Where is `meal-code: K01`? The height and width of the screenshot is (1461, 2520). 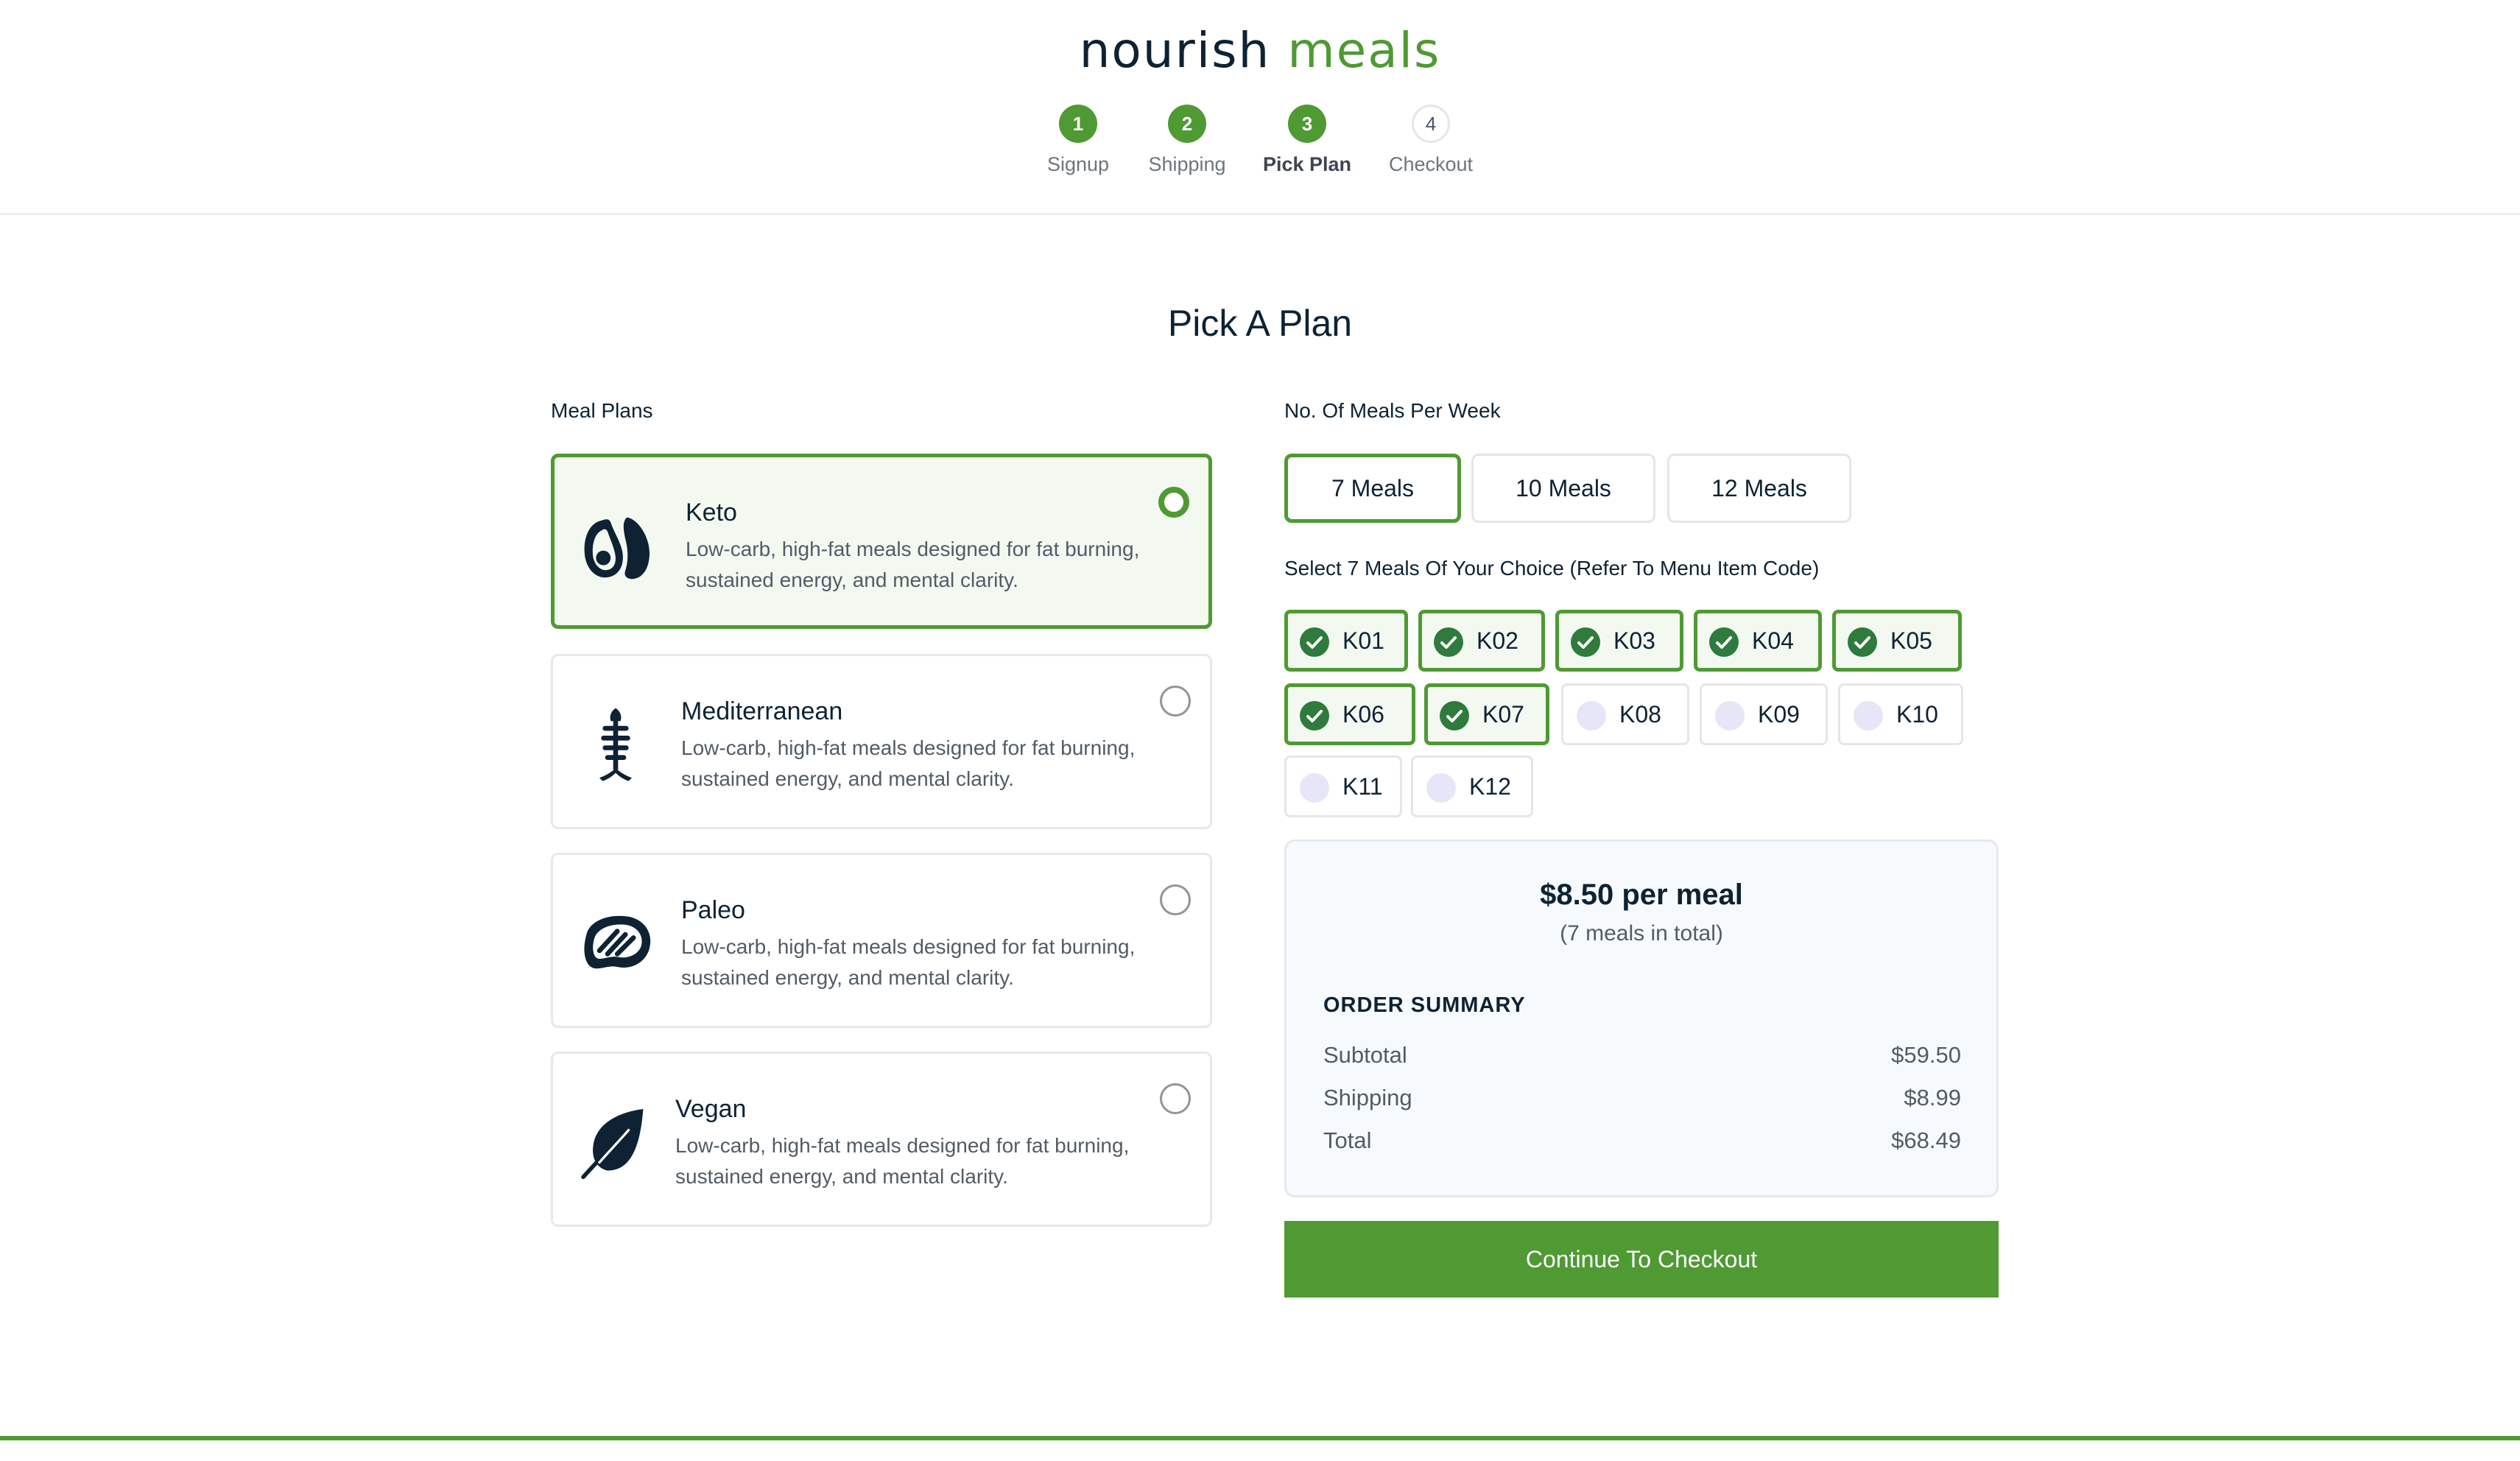
meal-code: K01 is located at coordinates (1363, 641).